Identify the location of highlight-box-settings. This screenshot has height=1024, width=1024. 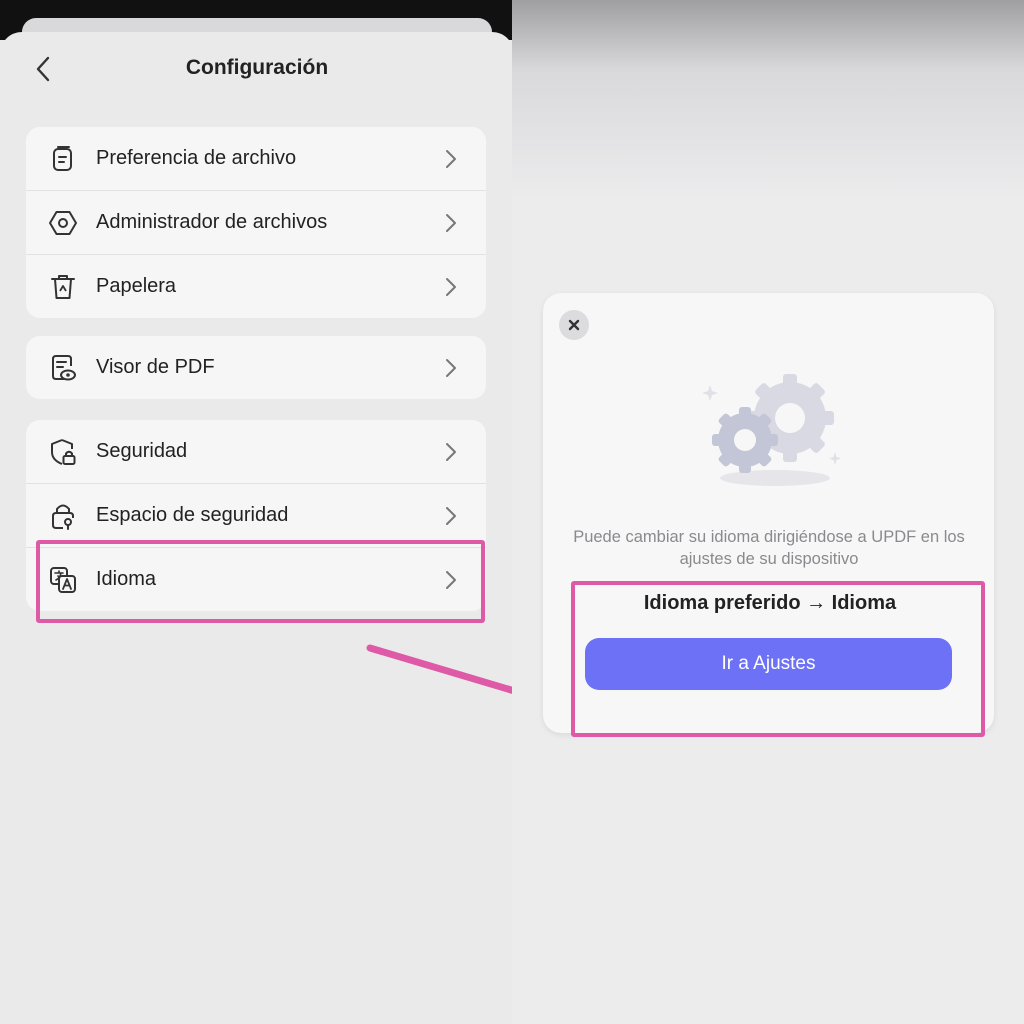
(778, 659).